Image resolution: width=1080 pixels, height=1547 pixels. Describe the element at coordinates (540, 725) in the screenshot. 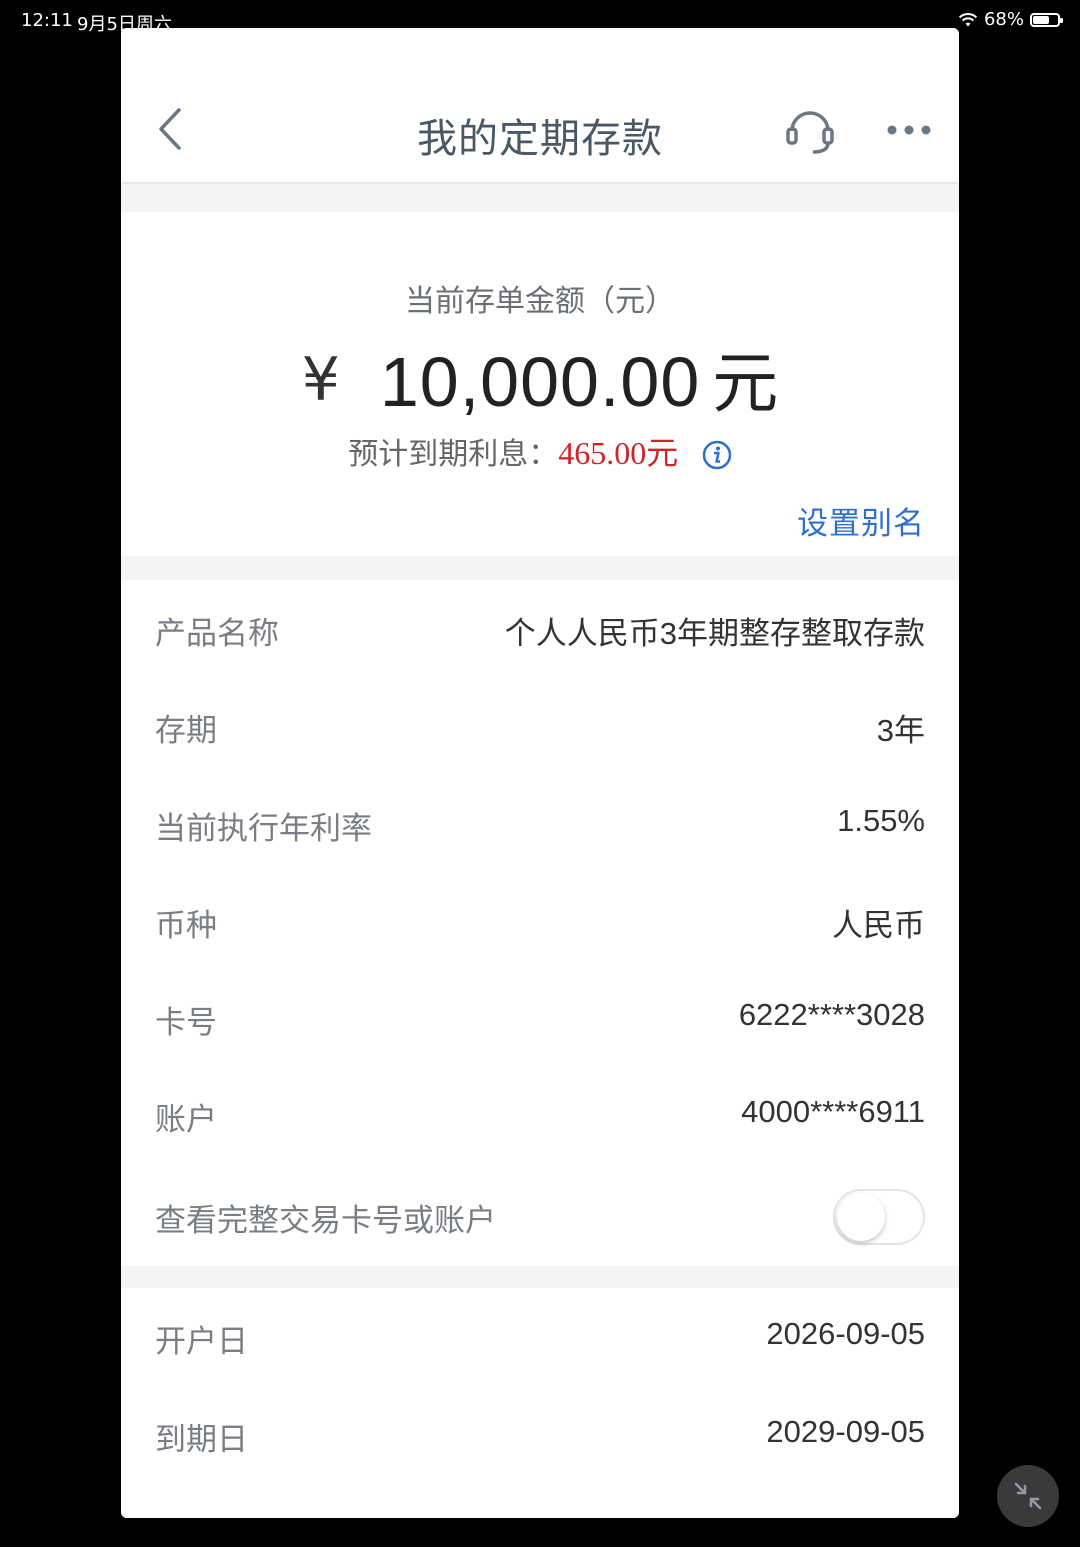

I see `detail-row-term: 存期 3年` at that location.